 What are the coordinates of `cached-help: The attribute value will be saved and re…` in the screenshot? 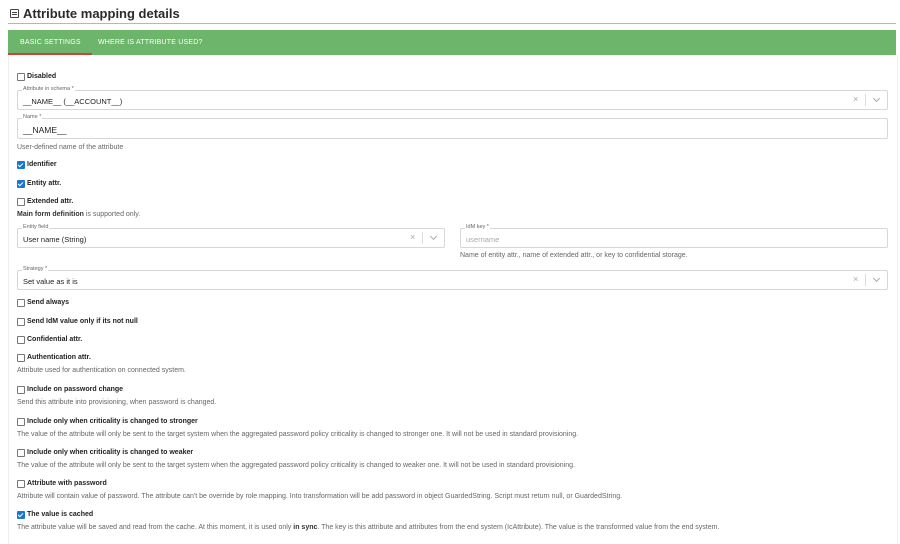 It's located at (368, 527).